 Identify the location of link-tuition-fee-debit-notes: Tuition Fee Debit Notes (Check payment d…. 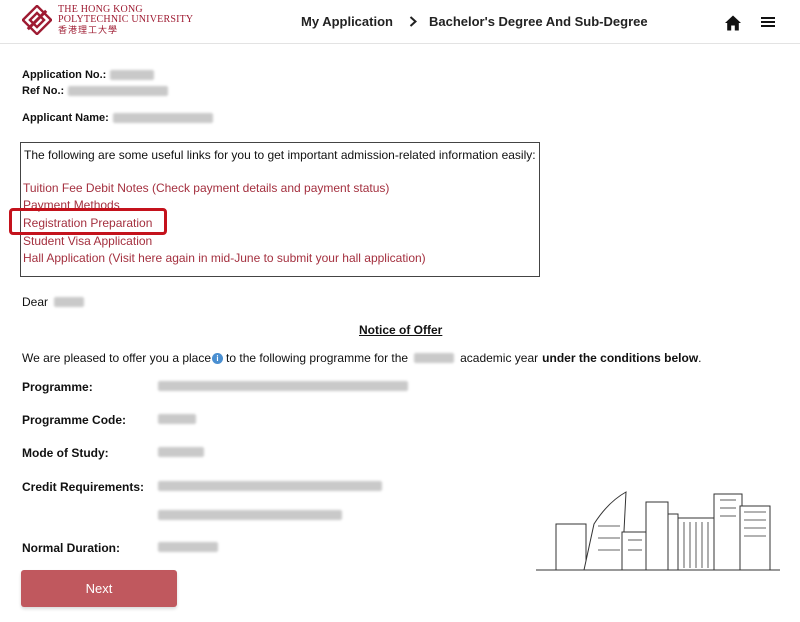
(206, 188).